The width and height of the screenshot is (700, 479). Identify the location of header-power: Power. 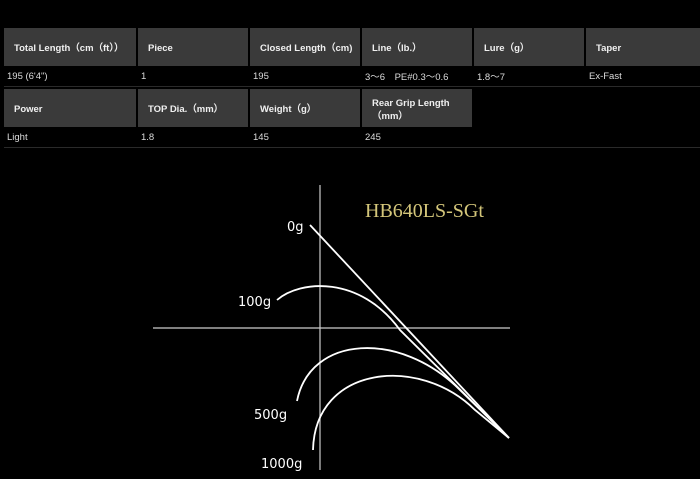
(70, 108).